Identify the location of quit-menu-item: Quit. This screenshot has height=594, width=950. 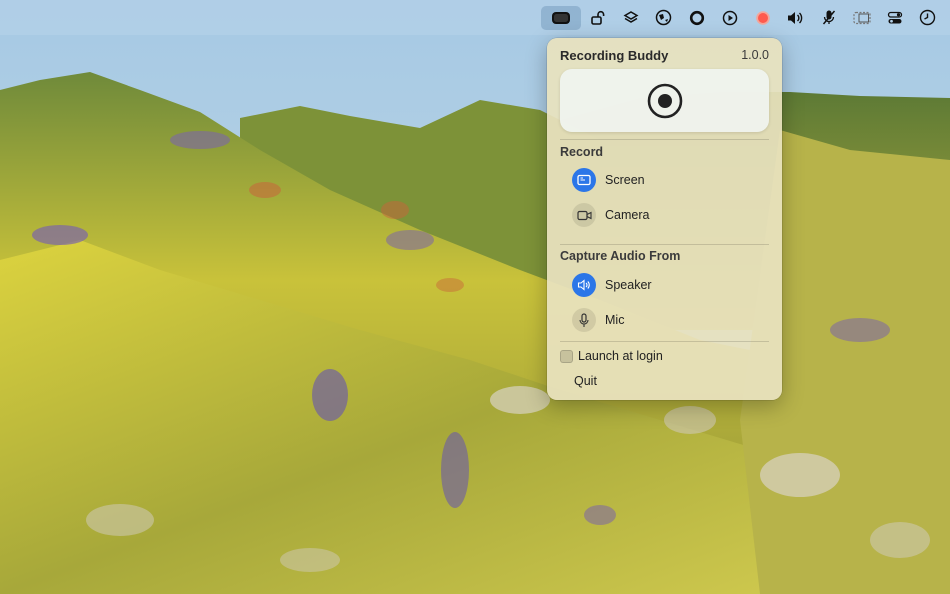
(585, 381).